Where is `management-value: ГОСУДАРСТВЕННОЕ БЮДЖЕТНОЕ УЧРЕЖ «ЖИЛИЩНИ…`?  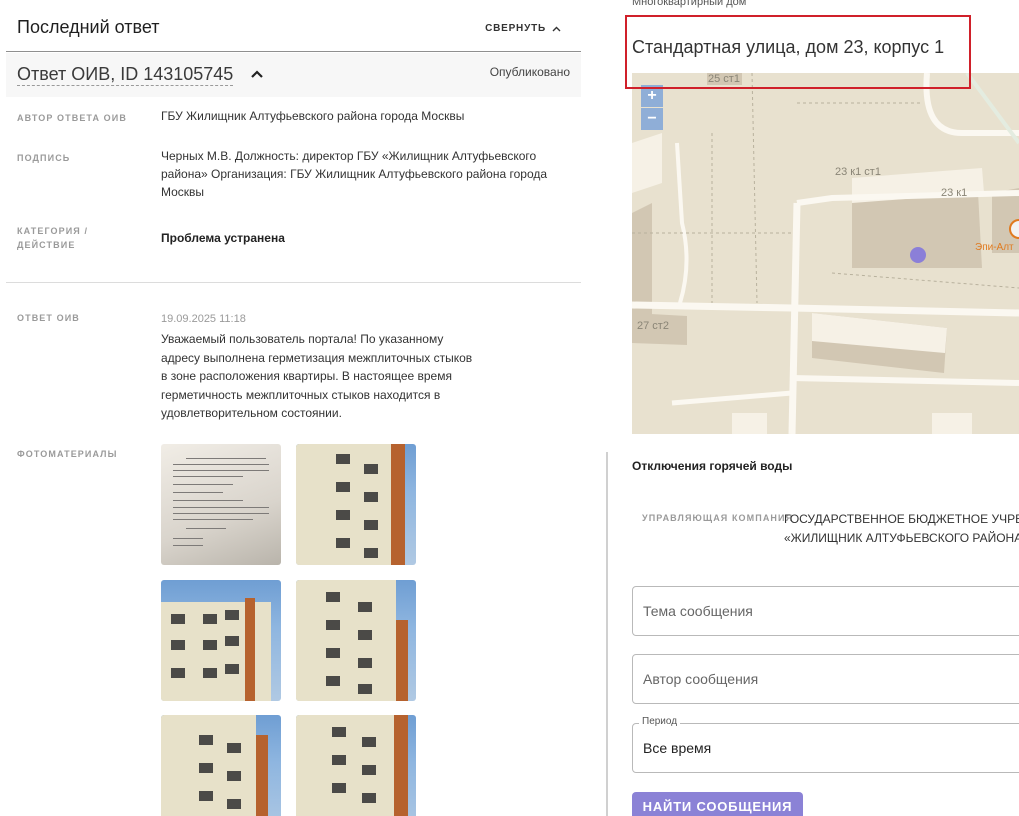 management-value: ГОСУДАРСТВЕННОЕ БЮДЖЕТНОЕ УЧРЕЖ «ЖИЛИЩНИ… is located at coordinates (901, 528).